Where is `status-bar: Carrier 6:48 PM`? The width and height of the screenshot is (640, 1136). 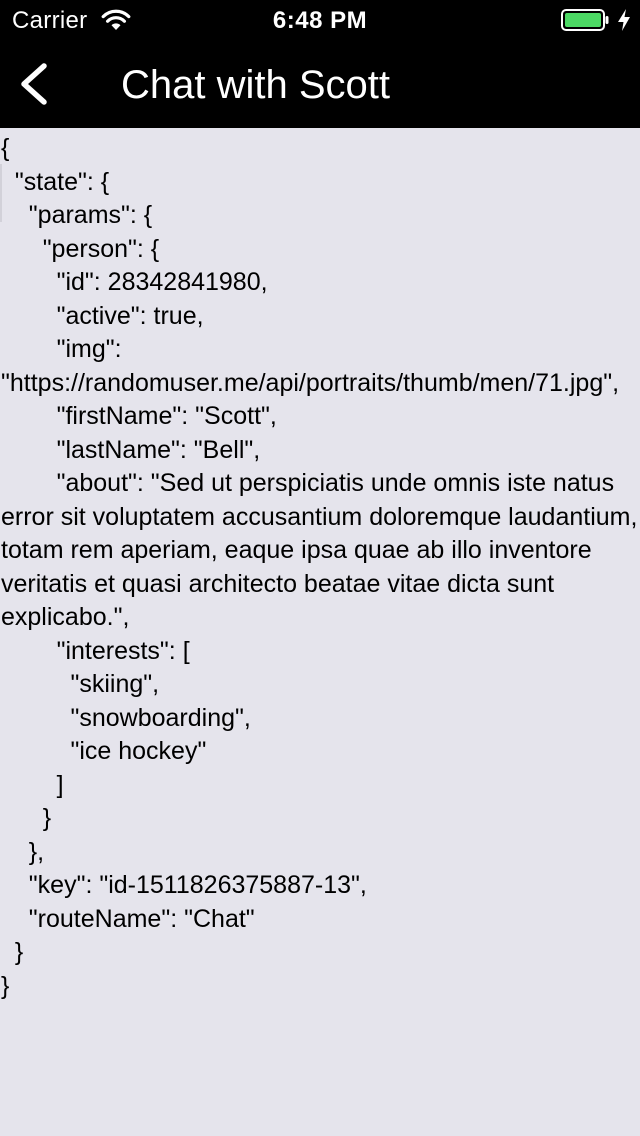 status-bar: Carrier 6:48 PM is located at coordinates (320, 20).